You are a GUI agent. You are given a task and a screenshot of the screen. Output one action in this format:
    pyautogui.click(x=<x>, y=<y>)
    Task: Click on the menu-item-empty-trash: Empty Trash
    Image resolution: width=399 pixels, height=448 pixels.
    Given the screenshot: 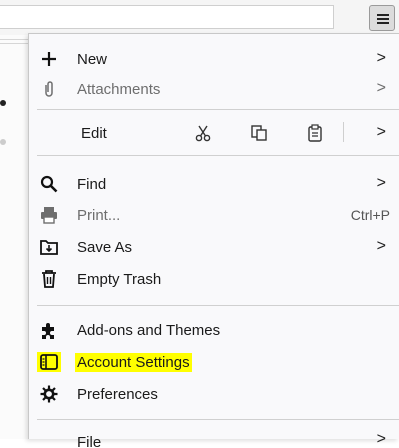 What is the action you would take?
    pyautogui.click(x=214, y=279)
    